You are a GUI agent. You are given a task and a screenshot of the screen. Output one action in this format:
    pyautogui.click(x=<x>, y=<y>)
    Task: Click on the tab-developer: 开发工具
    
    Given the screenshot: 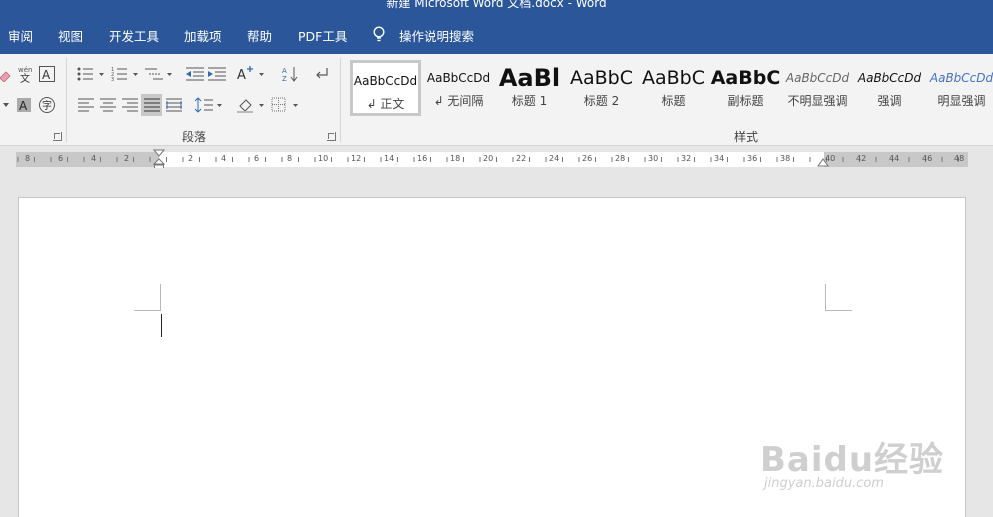 What is the action you would take?
    pyautogui.click(x=134, y=35)
    